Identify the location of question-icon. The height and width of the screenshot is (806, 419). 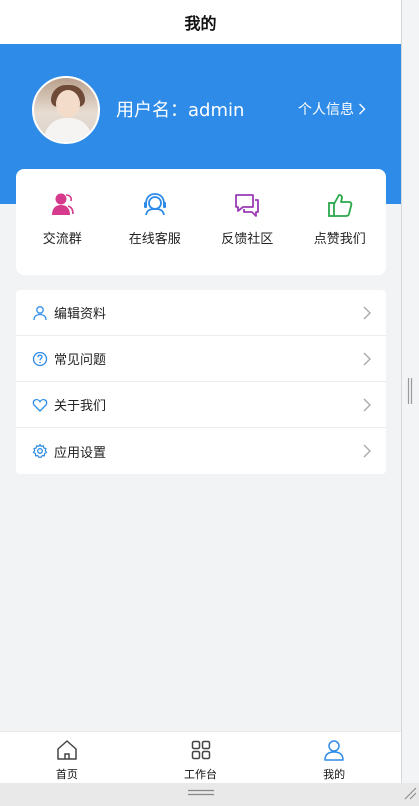
(40, 359).